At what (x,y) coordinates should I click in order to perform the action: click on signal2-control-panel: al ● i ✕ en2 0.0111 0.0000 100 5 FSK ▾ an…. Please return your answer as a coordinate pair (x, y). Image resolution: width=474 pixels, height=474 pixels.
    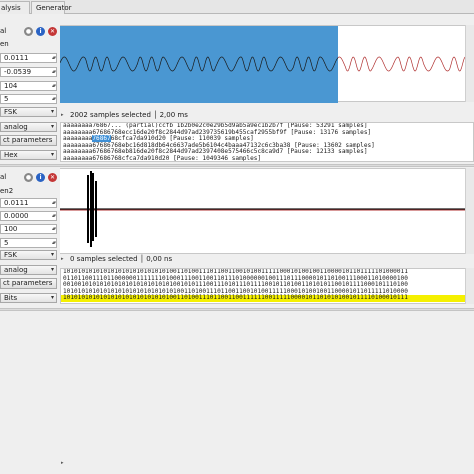
    Looking at the image, I should click on (31, 238).